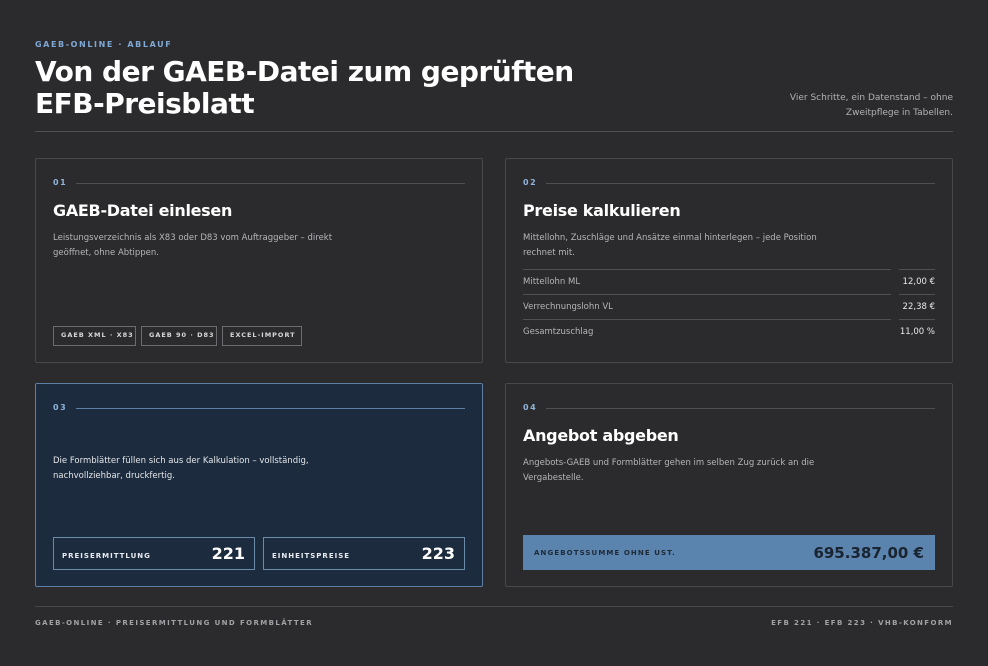 This screenshot has width=988, height=666. Describe the element at coordinates (729, 281) in the screenshot. I see `parameter-row: Mittellohn ML 12,00 €` at that location.